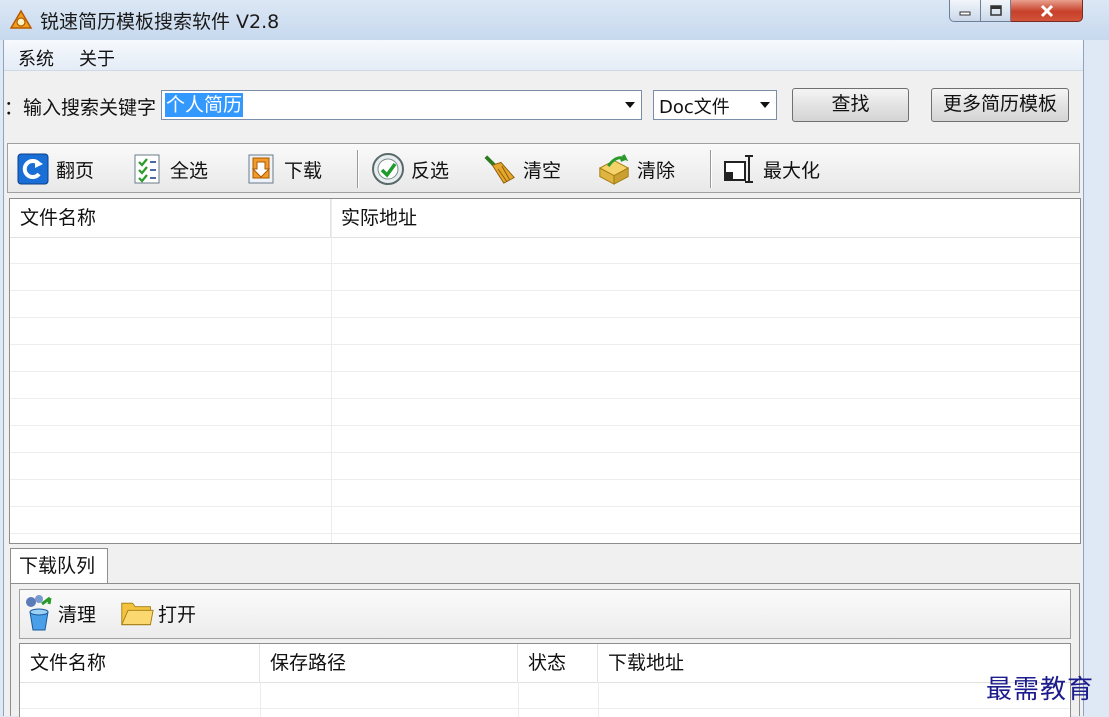 The width and height of the screenshot is (1109, 717). I want to click on clear-button: 清空, so click(522, 169).